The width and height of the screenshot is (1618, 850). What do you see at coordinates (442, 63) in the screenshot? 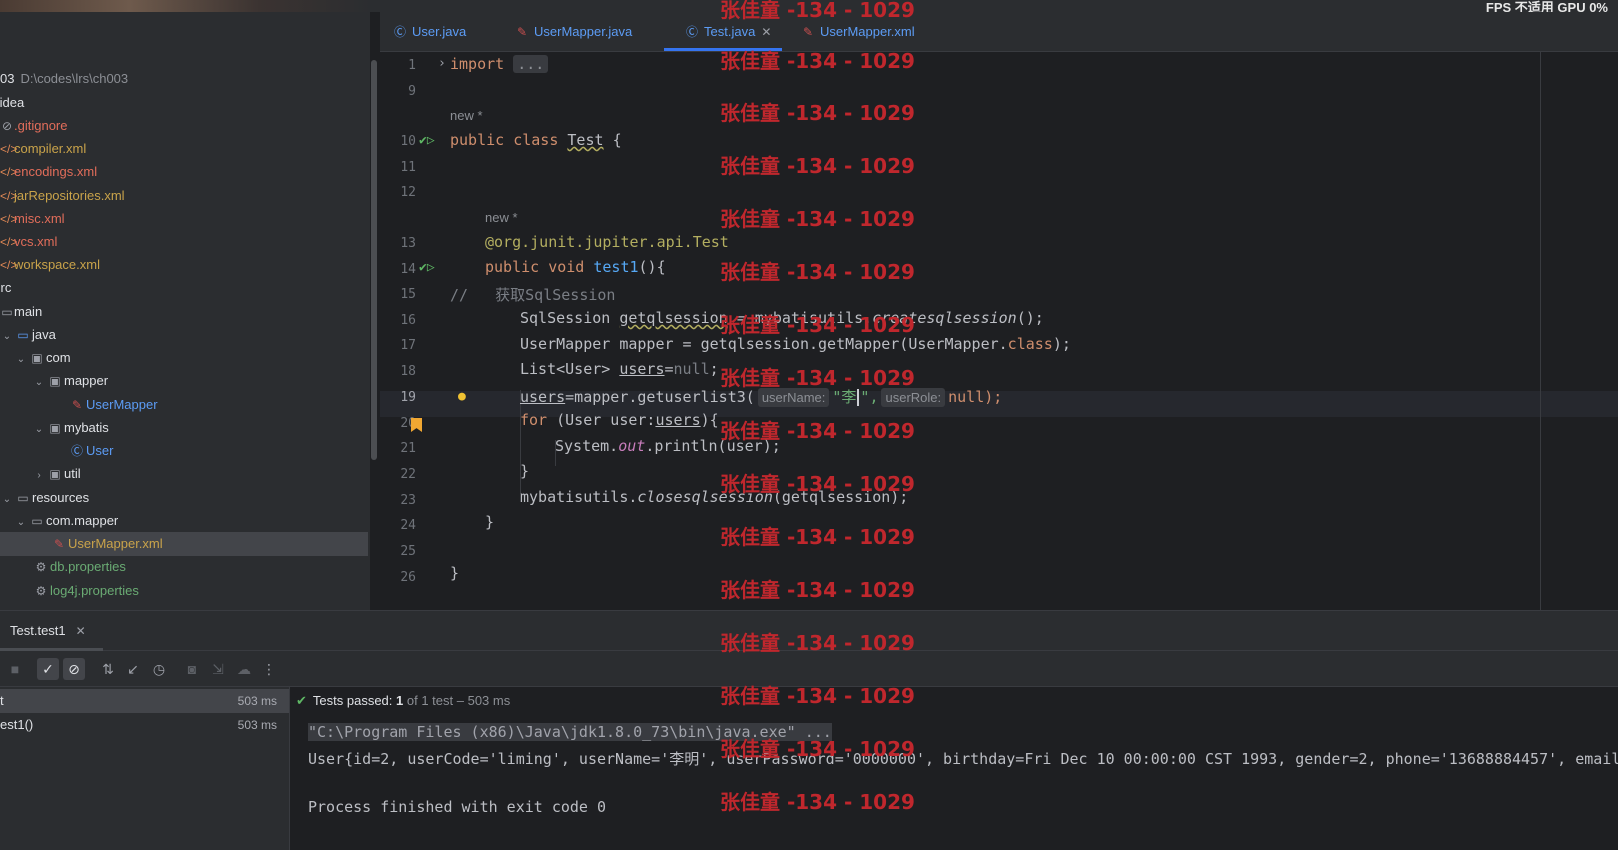
I see `fold-chevron-icon: ›` at bounding box center [442, 63].